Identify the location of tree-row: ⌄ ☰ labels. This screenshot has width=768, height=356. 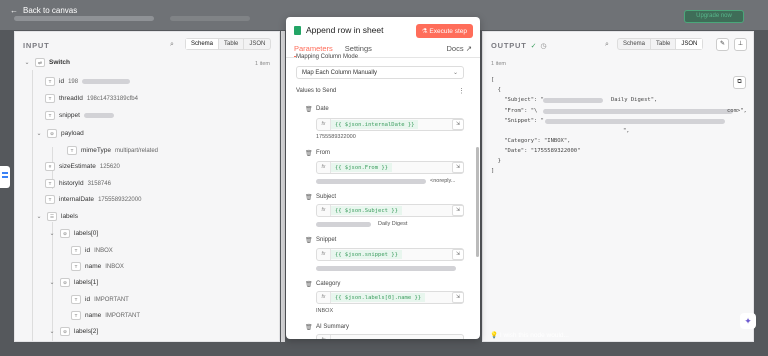
(56, 216).